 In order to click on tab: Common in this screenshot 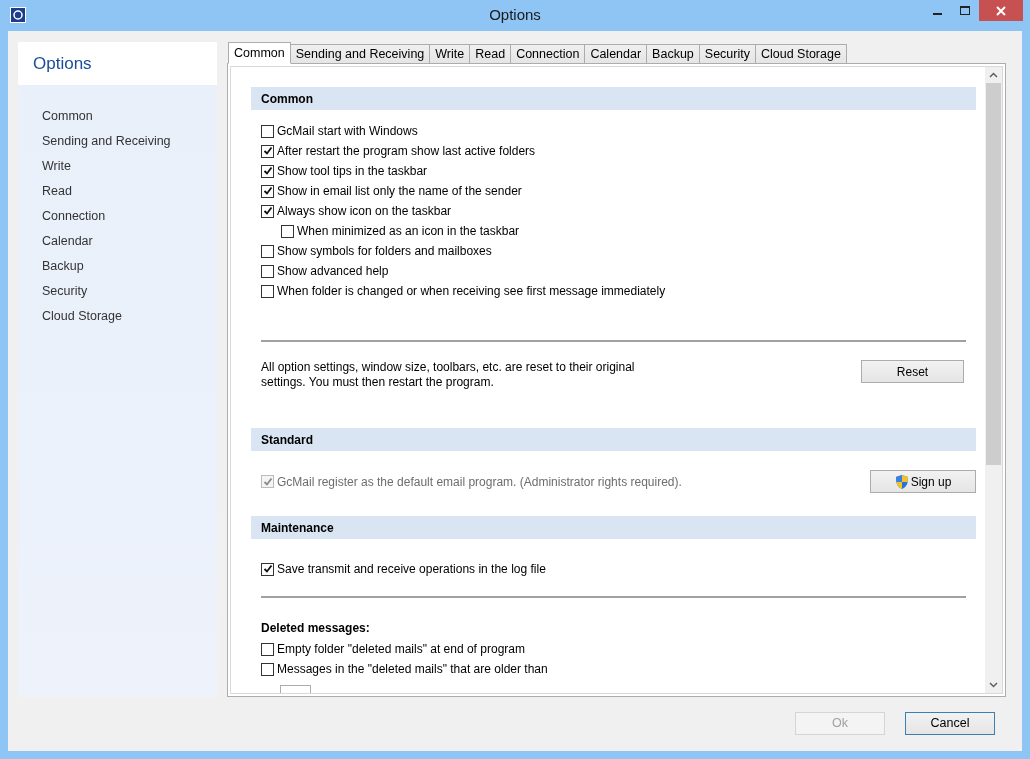, I will do `click(259, 53)`.